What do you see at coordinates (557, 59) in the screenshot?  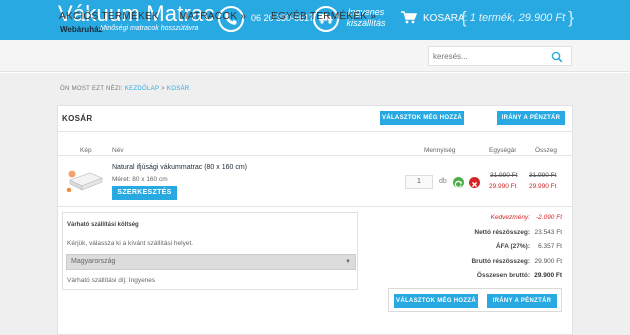 I see `search-icon` at bounding box center [557, 59].